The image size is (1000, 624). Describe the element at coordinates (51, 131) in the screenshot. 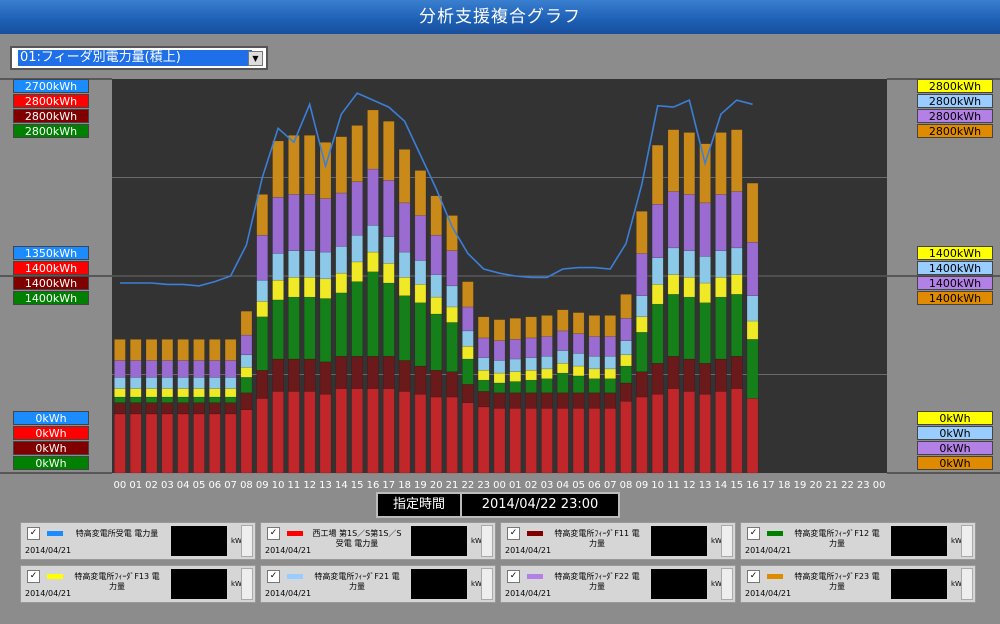

I see `left-axis-label-top-3: 2800kWh` at that location.